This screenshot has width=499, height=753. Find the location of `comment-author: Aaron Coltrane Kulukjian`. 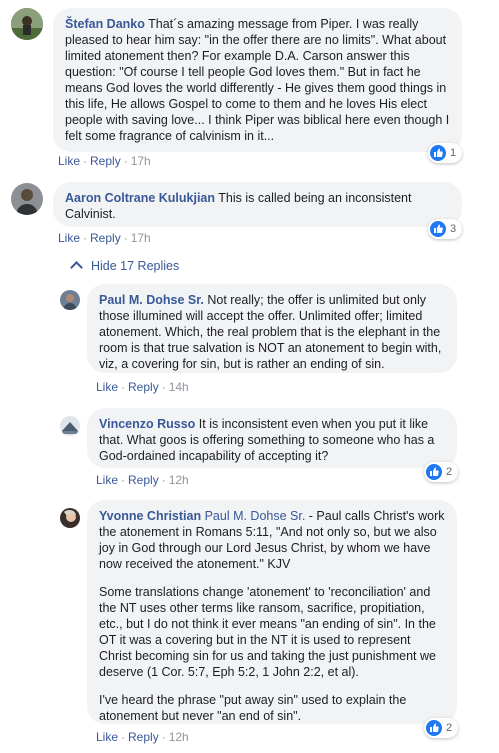

comment-author: Aaron Coltrane Kulukjian is located at coordinates (140, 198).